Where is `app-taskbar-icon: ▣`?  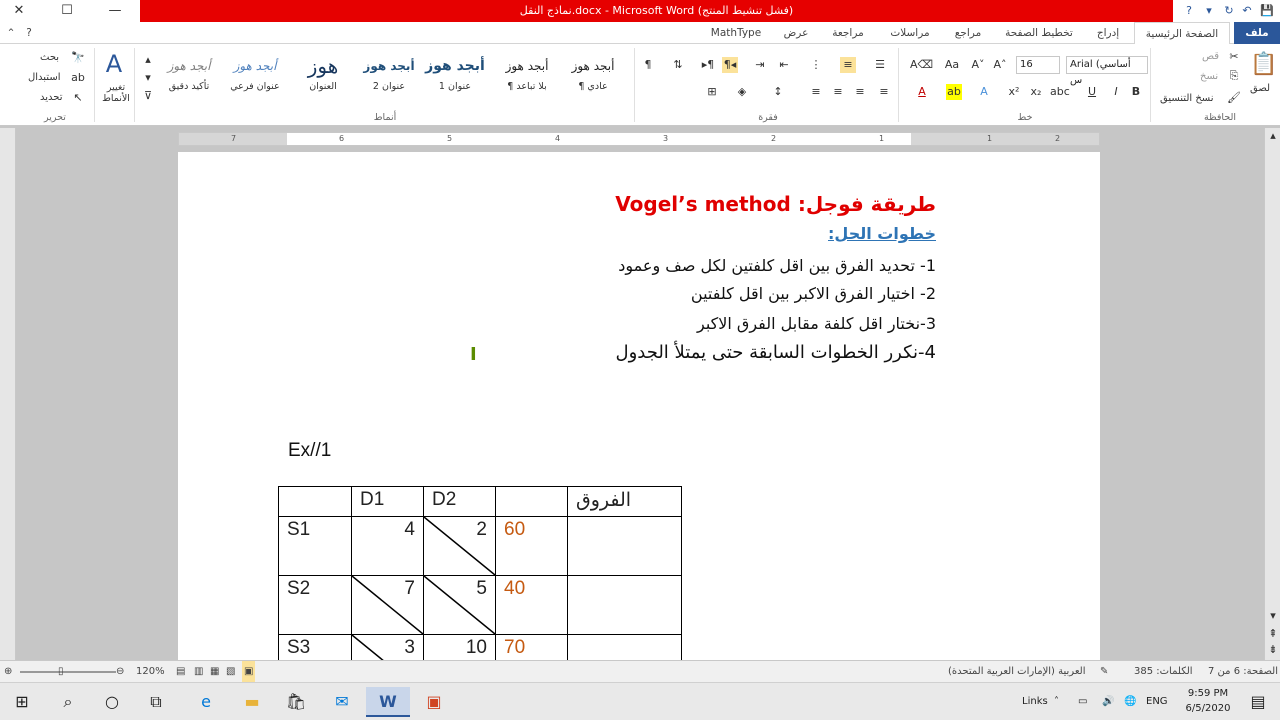
app-taskbar-icon: ▣ is located at coordinates (434, 702).